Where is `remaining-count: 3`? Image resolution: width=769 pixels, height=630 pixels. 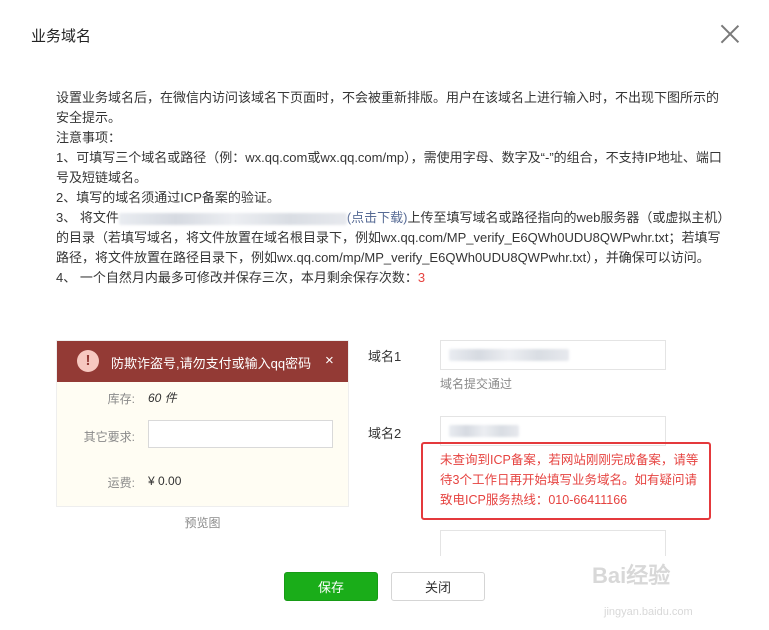
remaining-count: 3 is located at coordinates (421, 277).